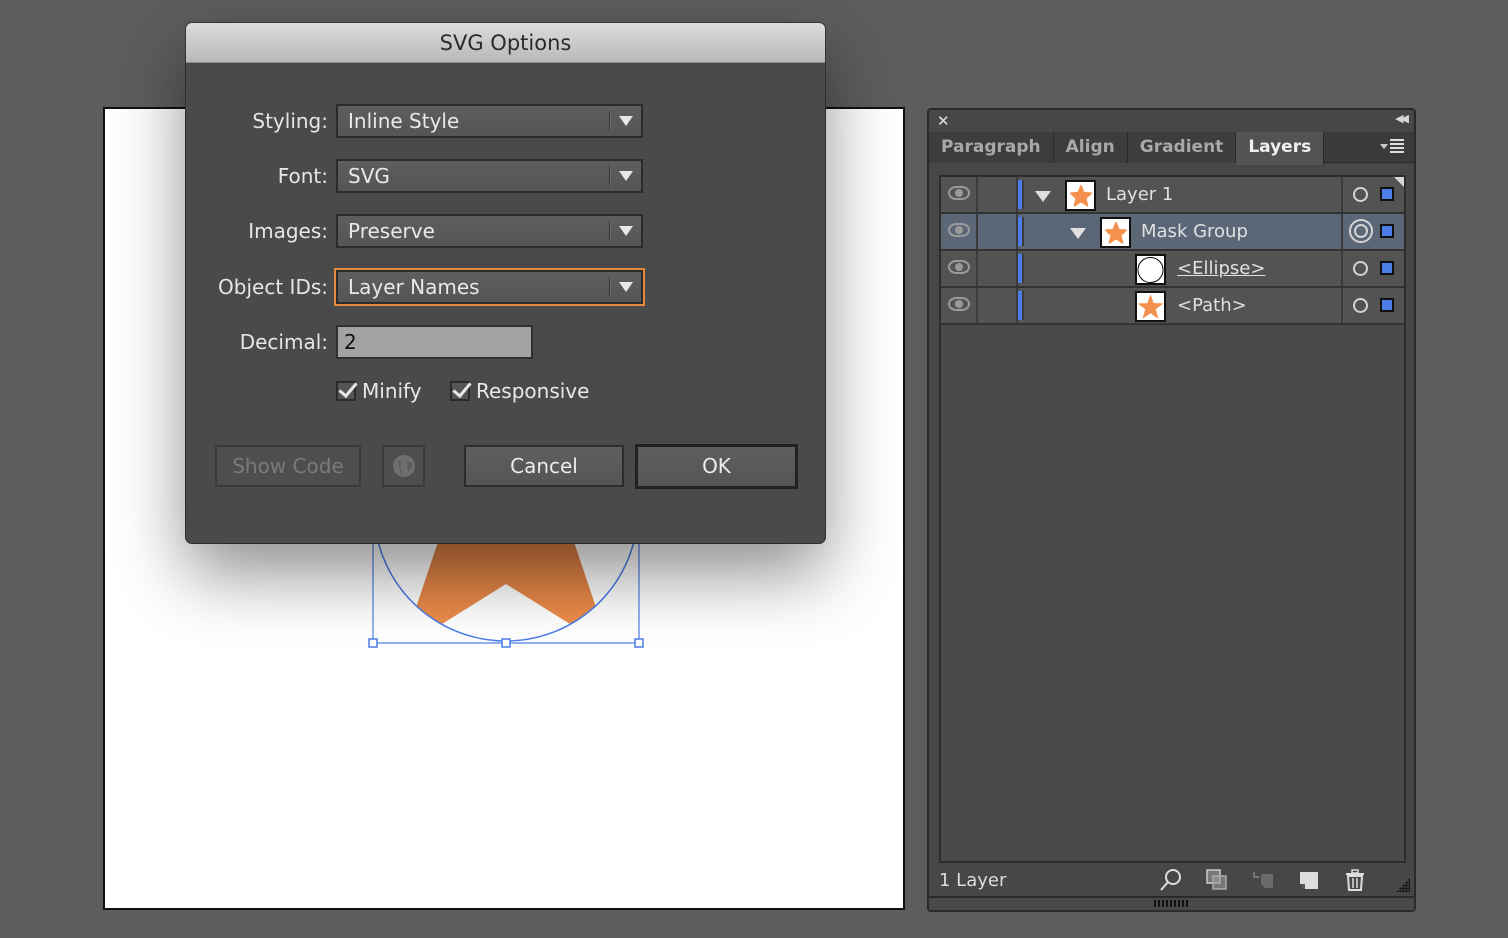  I want to click on cancel-button: Cancel, so click(544, 466).